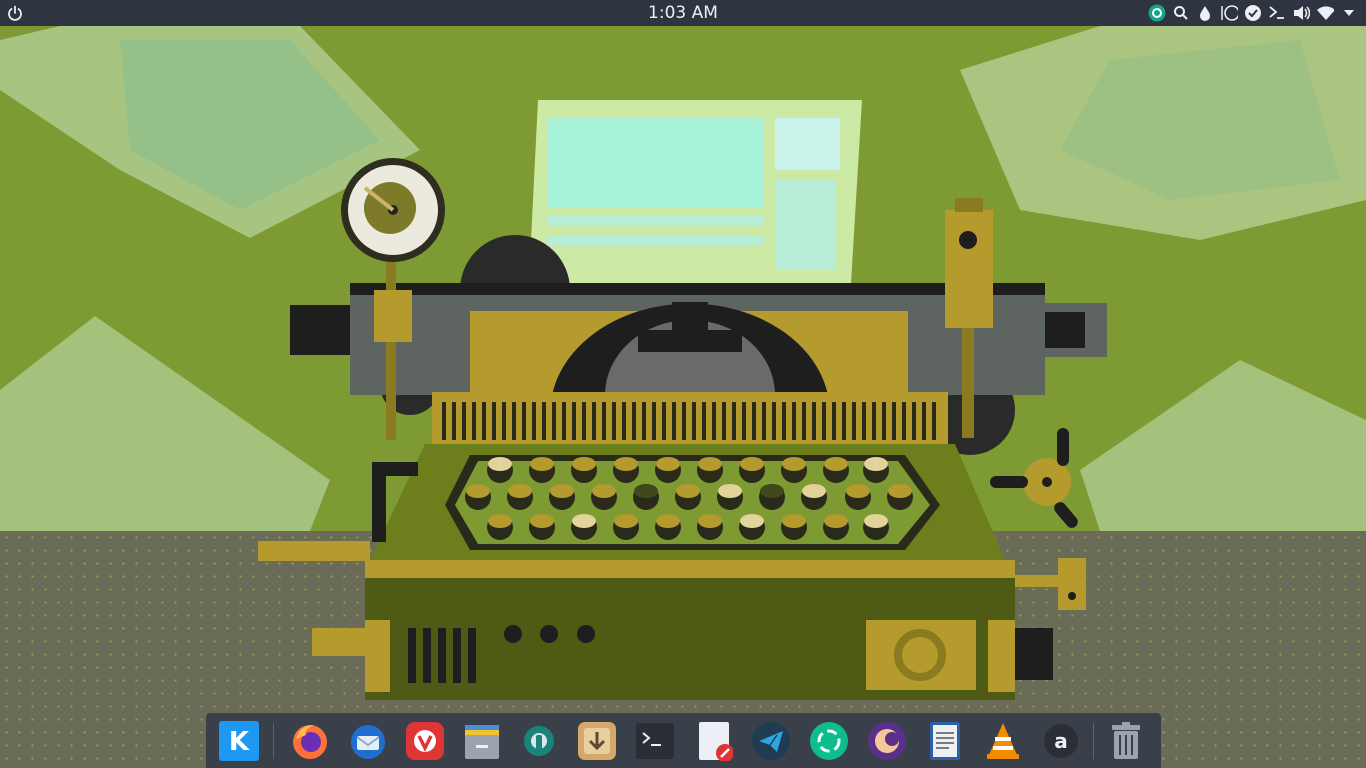  What do you see at coordinates (597, 741) in the screenshot?
I see `download-icon` at bounding box center [597, 741].